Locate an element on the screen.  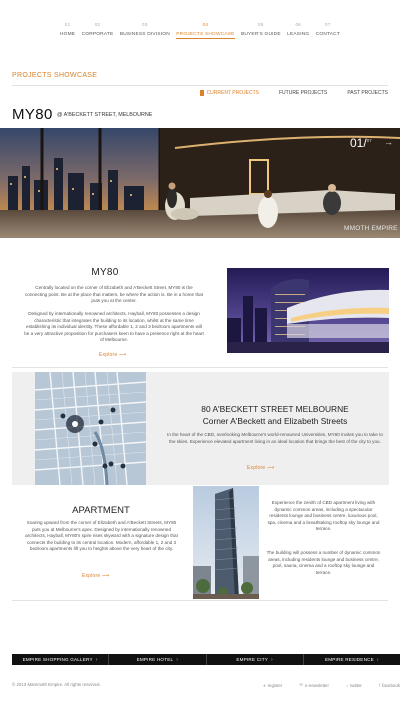
nav-label: CORPORATE is located at coordinates (97, 34).